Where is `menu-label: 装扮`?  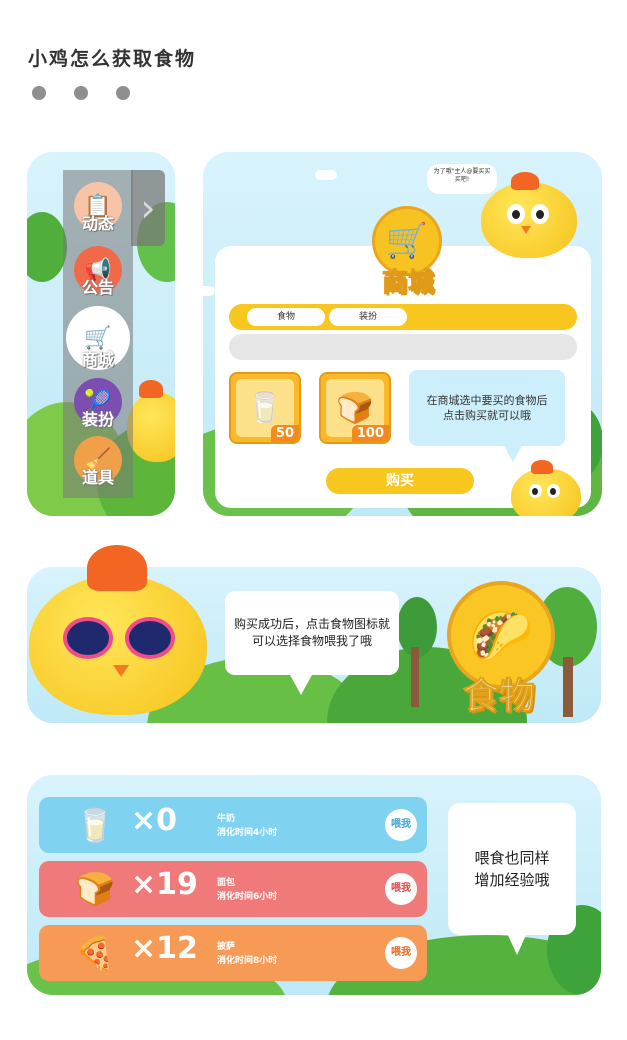 menu-label: 装扮 is located at coordinates (97, 419).